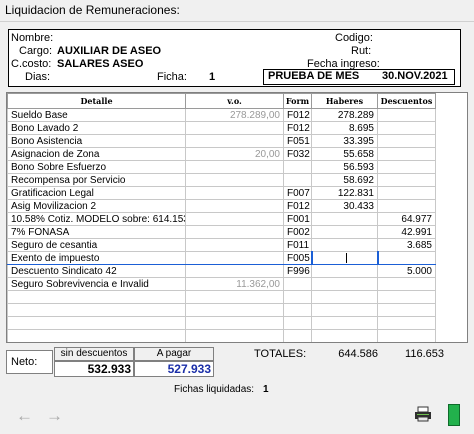  I want to click on cell-haberes-editing, so click(344, 258).